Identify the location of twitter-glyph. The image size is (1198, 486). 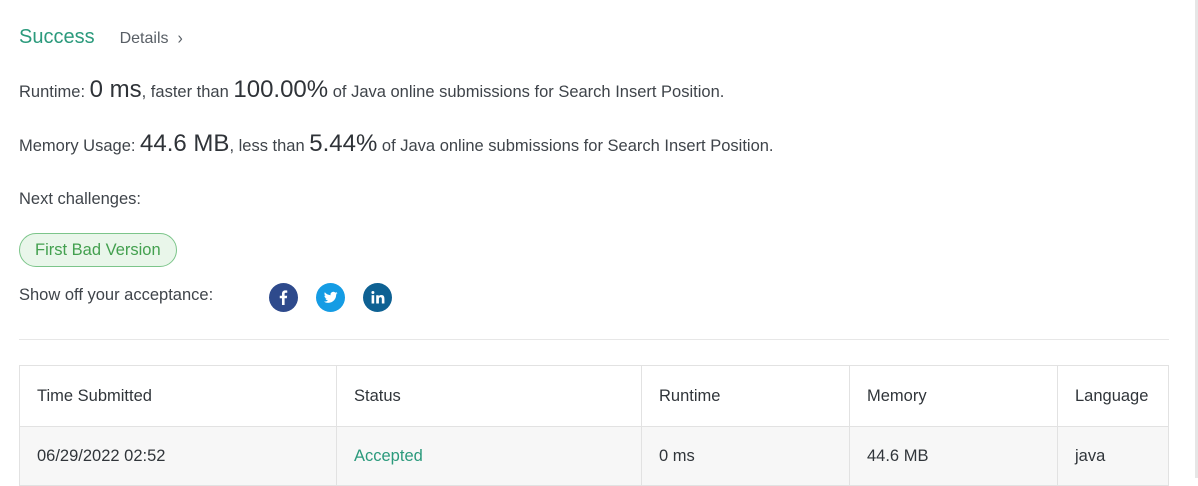
(330, 297).